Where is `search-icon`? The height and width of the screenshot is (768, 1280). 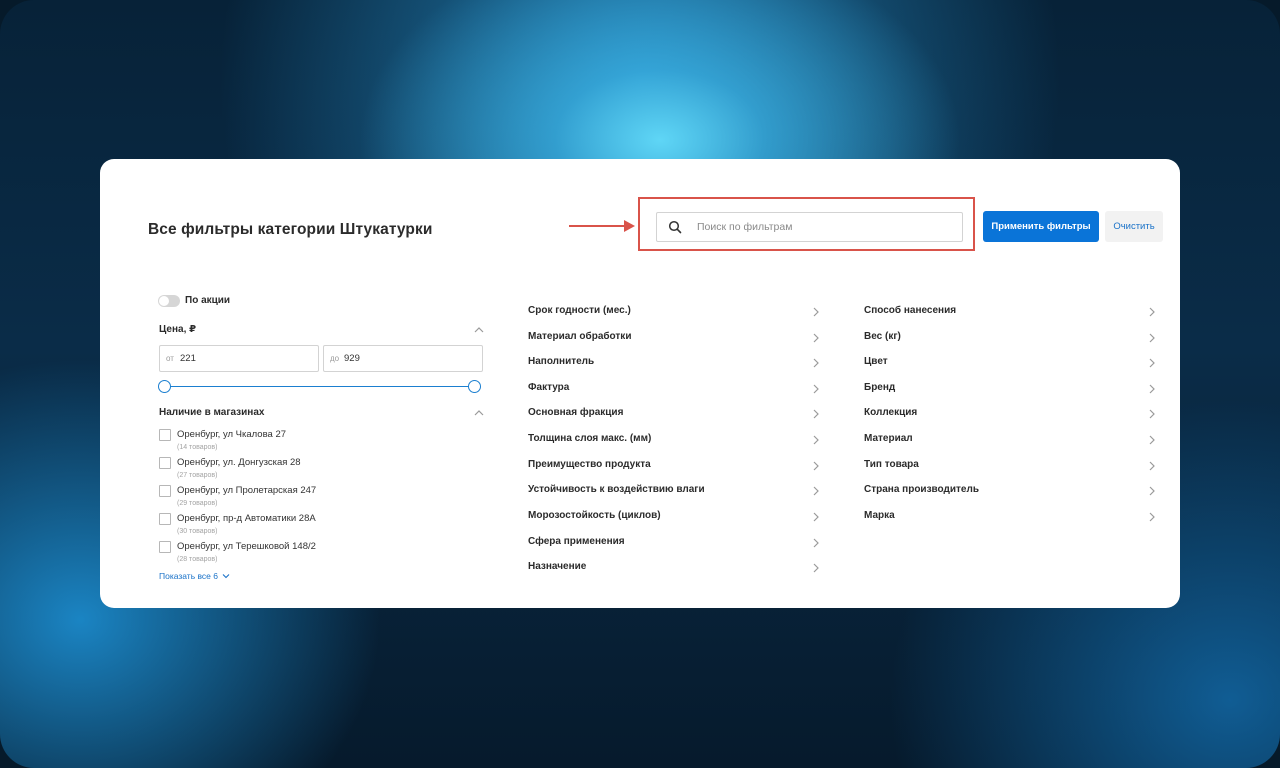
search-icon is located at coordinates (675, 227).